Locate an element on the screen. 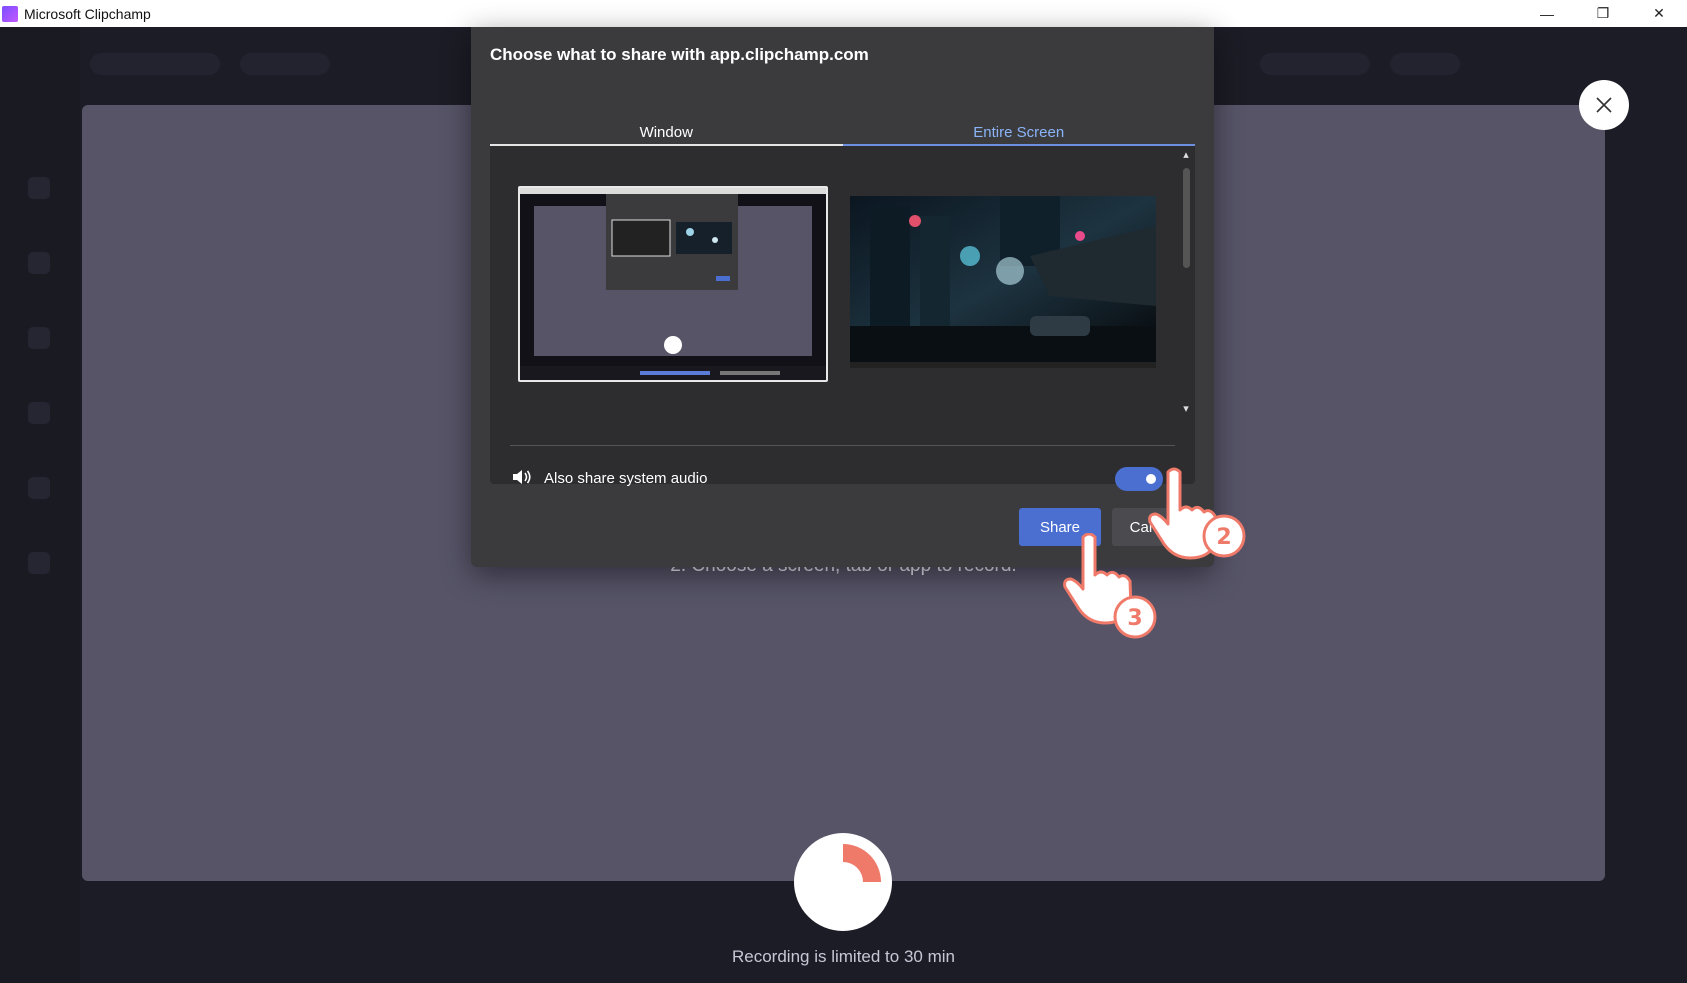 The image size is (1687, 983). app-logo-icon is located at coordinates (10, 13).